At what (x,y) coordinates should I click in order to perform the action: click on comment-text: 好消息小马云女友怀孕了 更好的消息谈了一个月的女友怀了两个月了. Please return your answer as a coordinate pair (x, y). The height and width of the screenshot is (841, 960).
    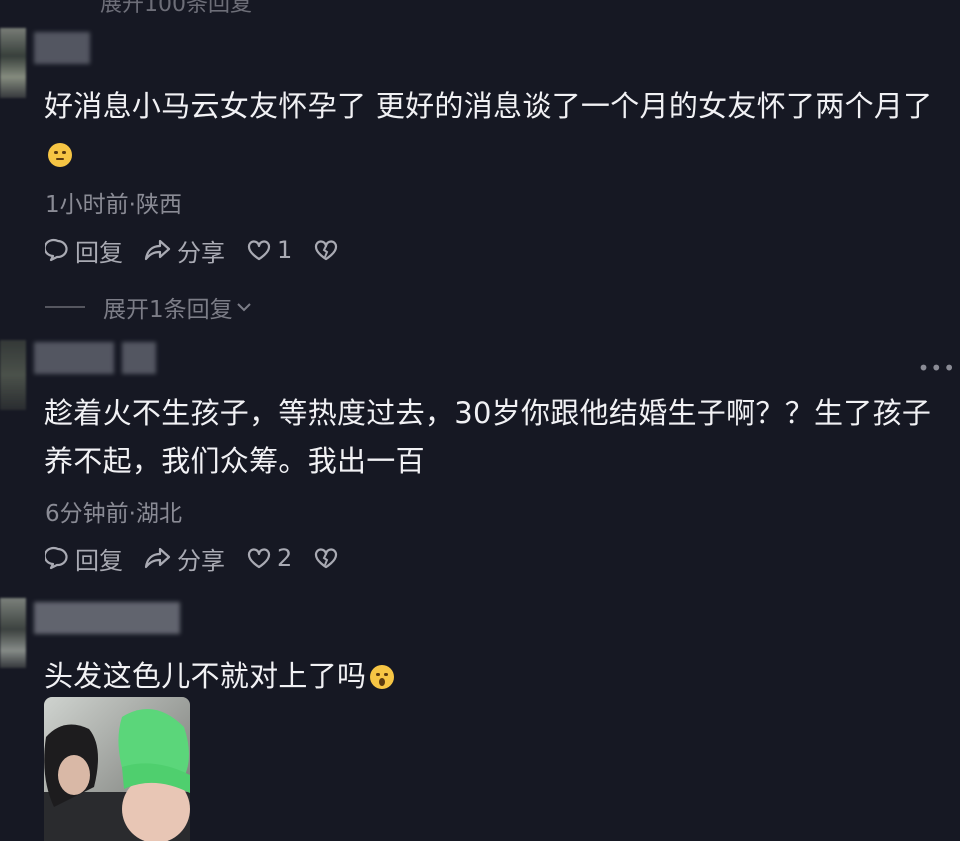
    Looking at the image, I should click on (499, 130).